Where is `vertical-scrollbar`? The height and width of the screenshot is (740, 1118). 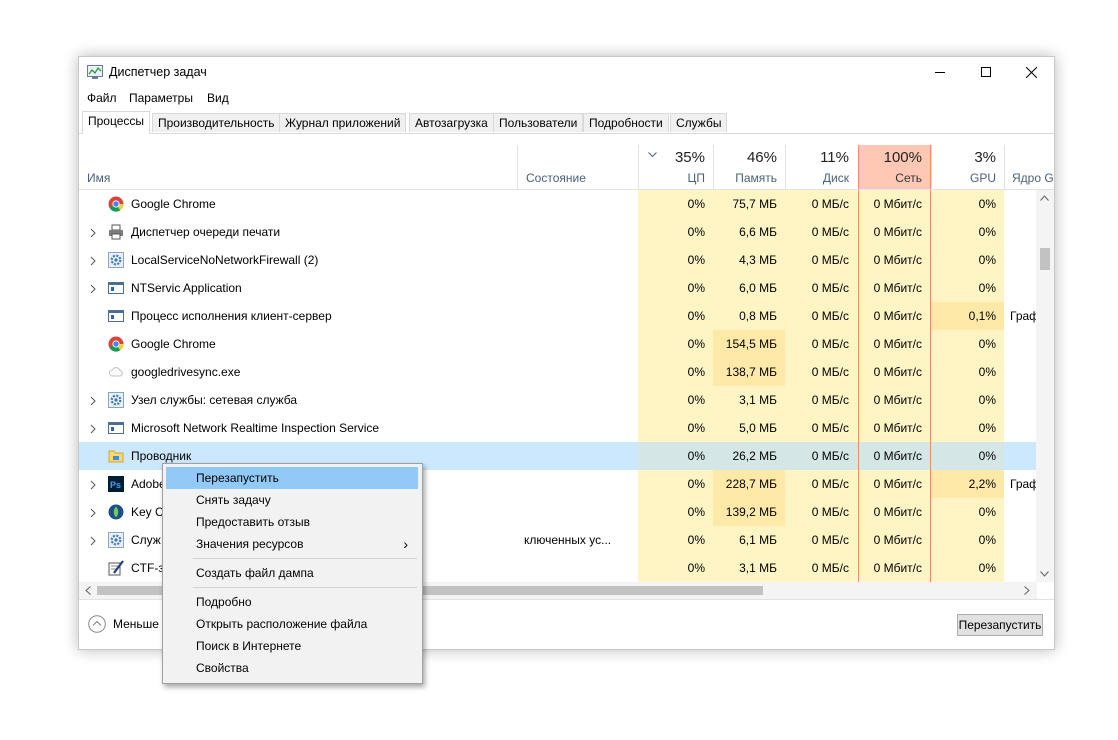 vertical-scrollbar is located at coordinates (1045, 386).